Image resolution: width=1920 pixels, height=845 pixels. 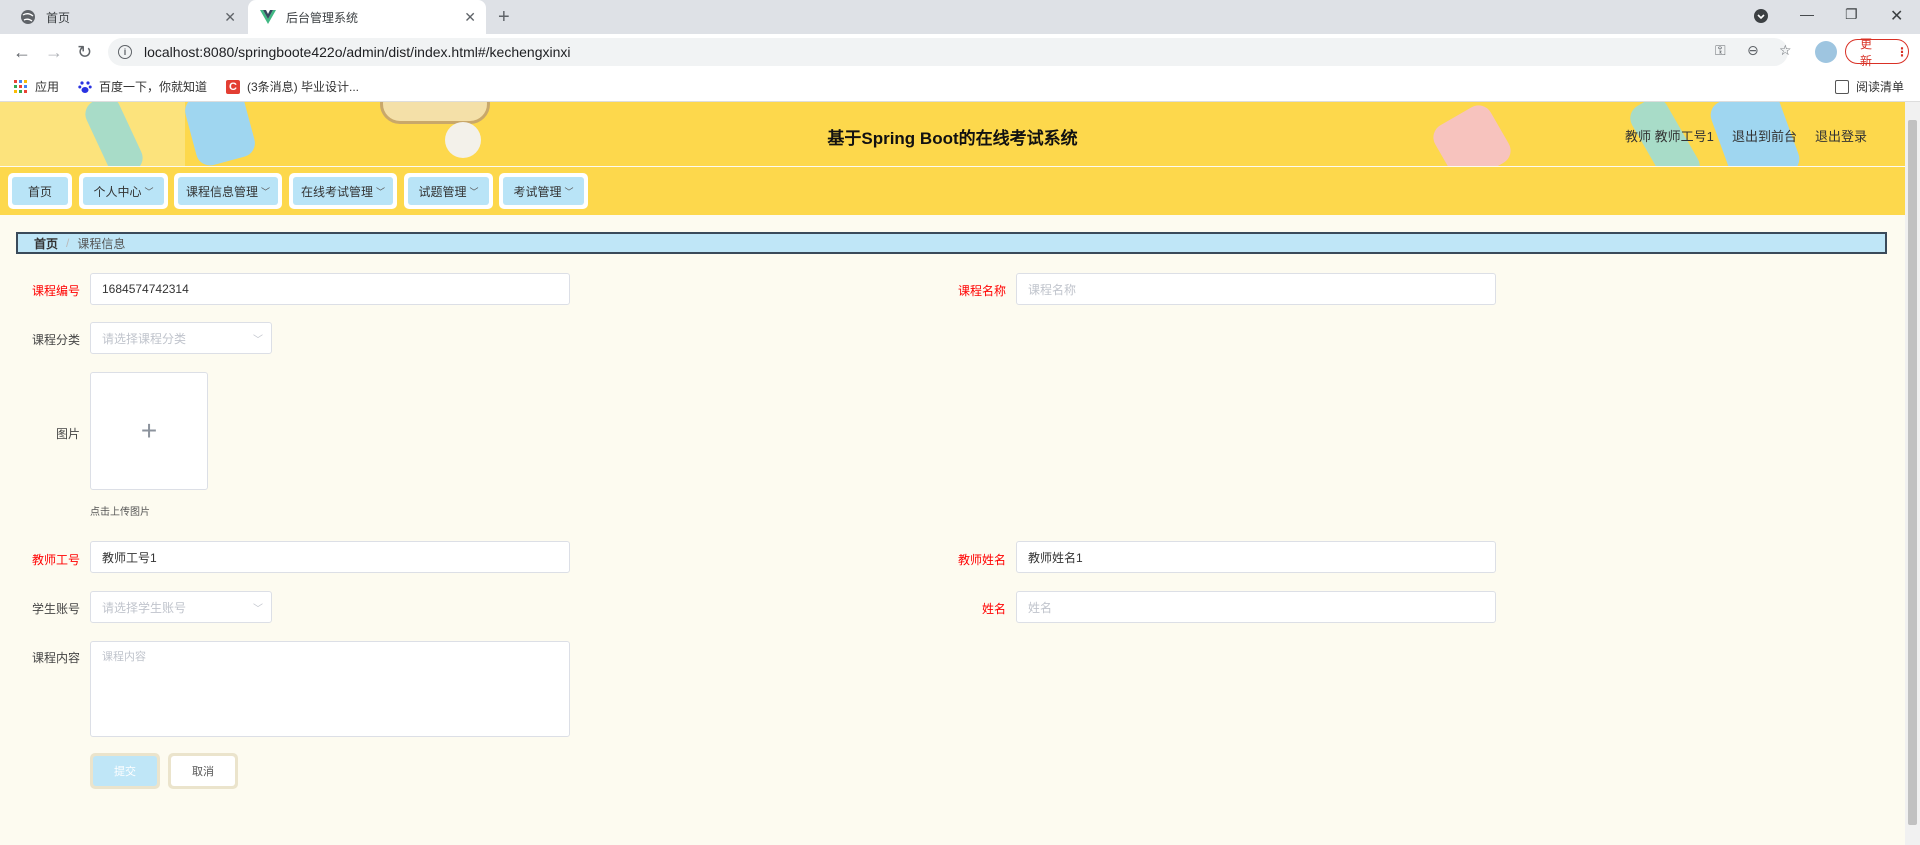 I want to click on bookmark-baidu: 百度一下，你就知道, so click(x=142, y=86).